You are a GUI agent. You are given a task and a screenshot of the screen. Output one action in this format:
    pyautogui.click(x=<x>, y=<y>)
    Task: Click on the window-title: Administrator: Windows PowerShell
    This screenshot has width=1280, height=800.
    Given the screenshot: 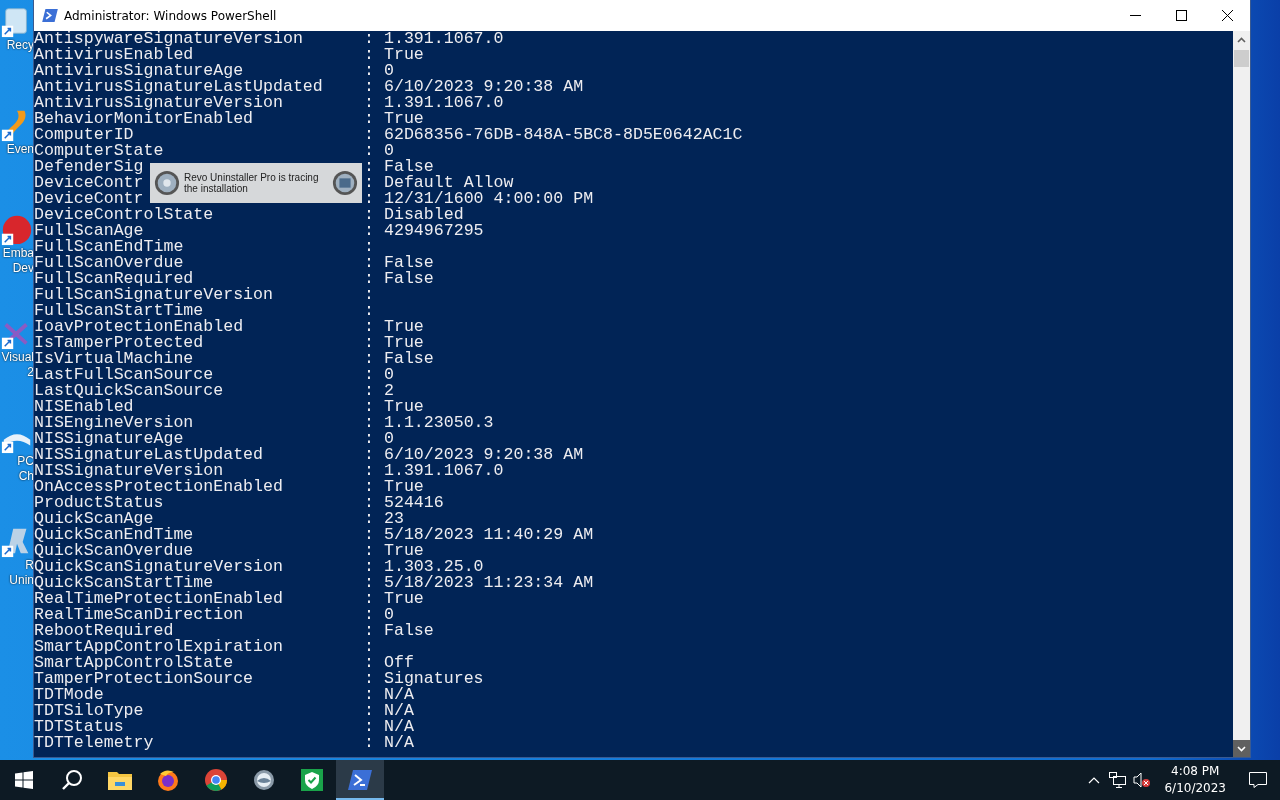 What is the action you would take?
    pyautogui.click(x=171, y=15)
    